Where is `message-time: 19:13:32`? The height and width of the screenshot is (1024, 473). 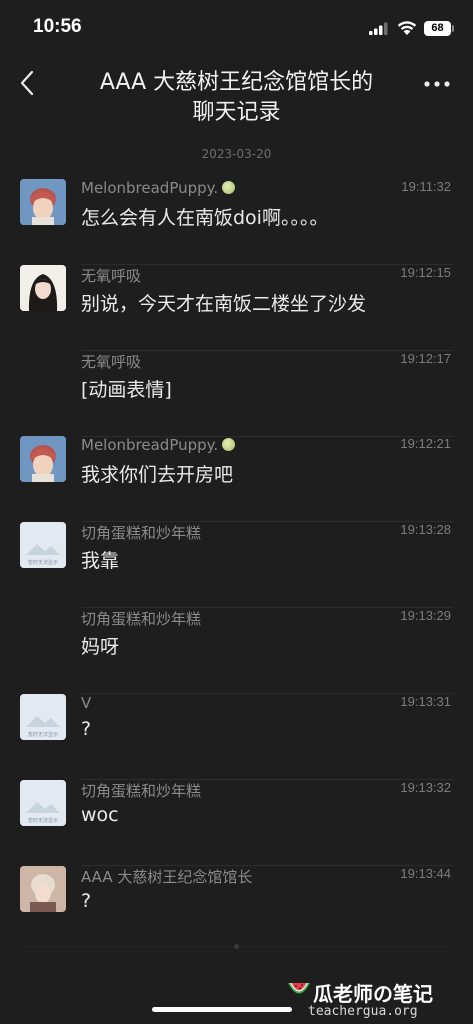 message-time: 19:13:32 is located at coordinates (425, 787).